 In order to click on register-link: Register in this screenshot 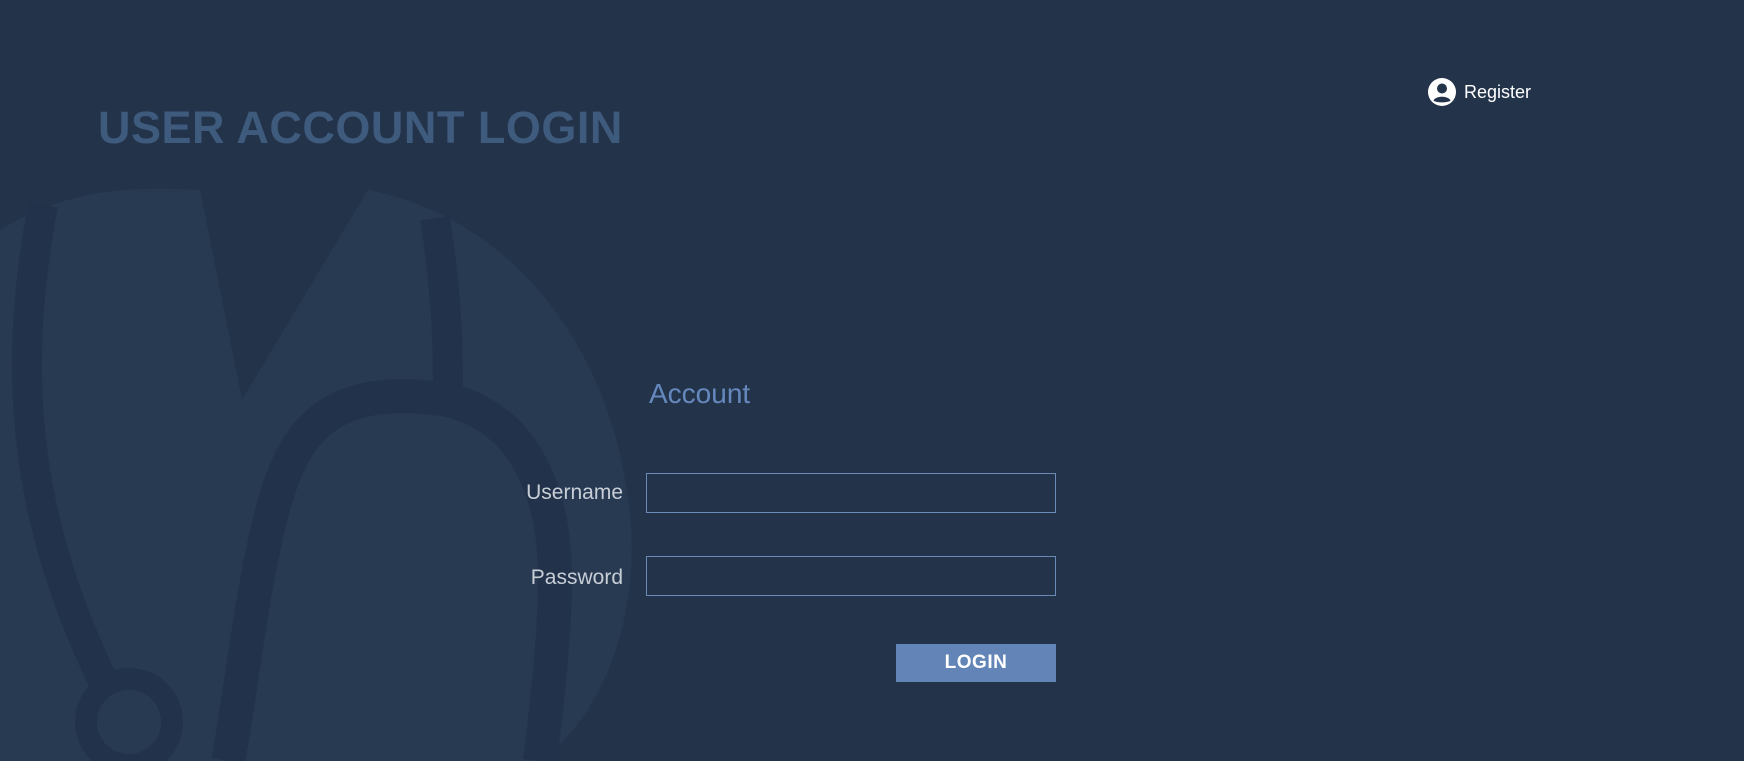, I will do `click(1479, 92)`.